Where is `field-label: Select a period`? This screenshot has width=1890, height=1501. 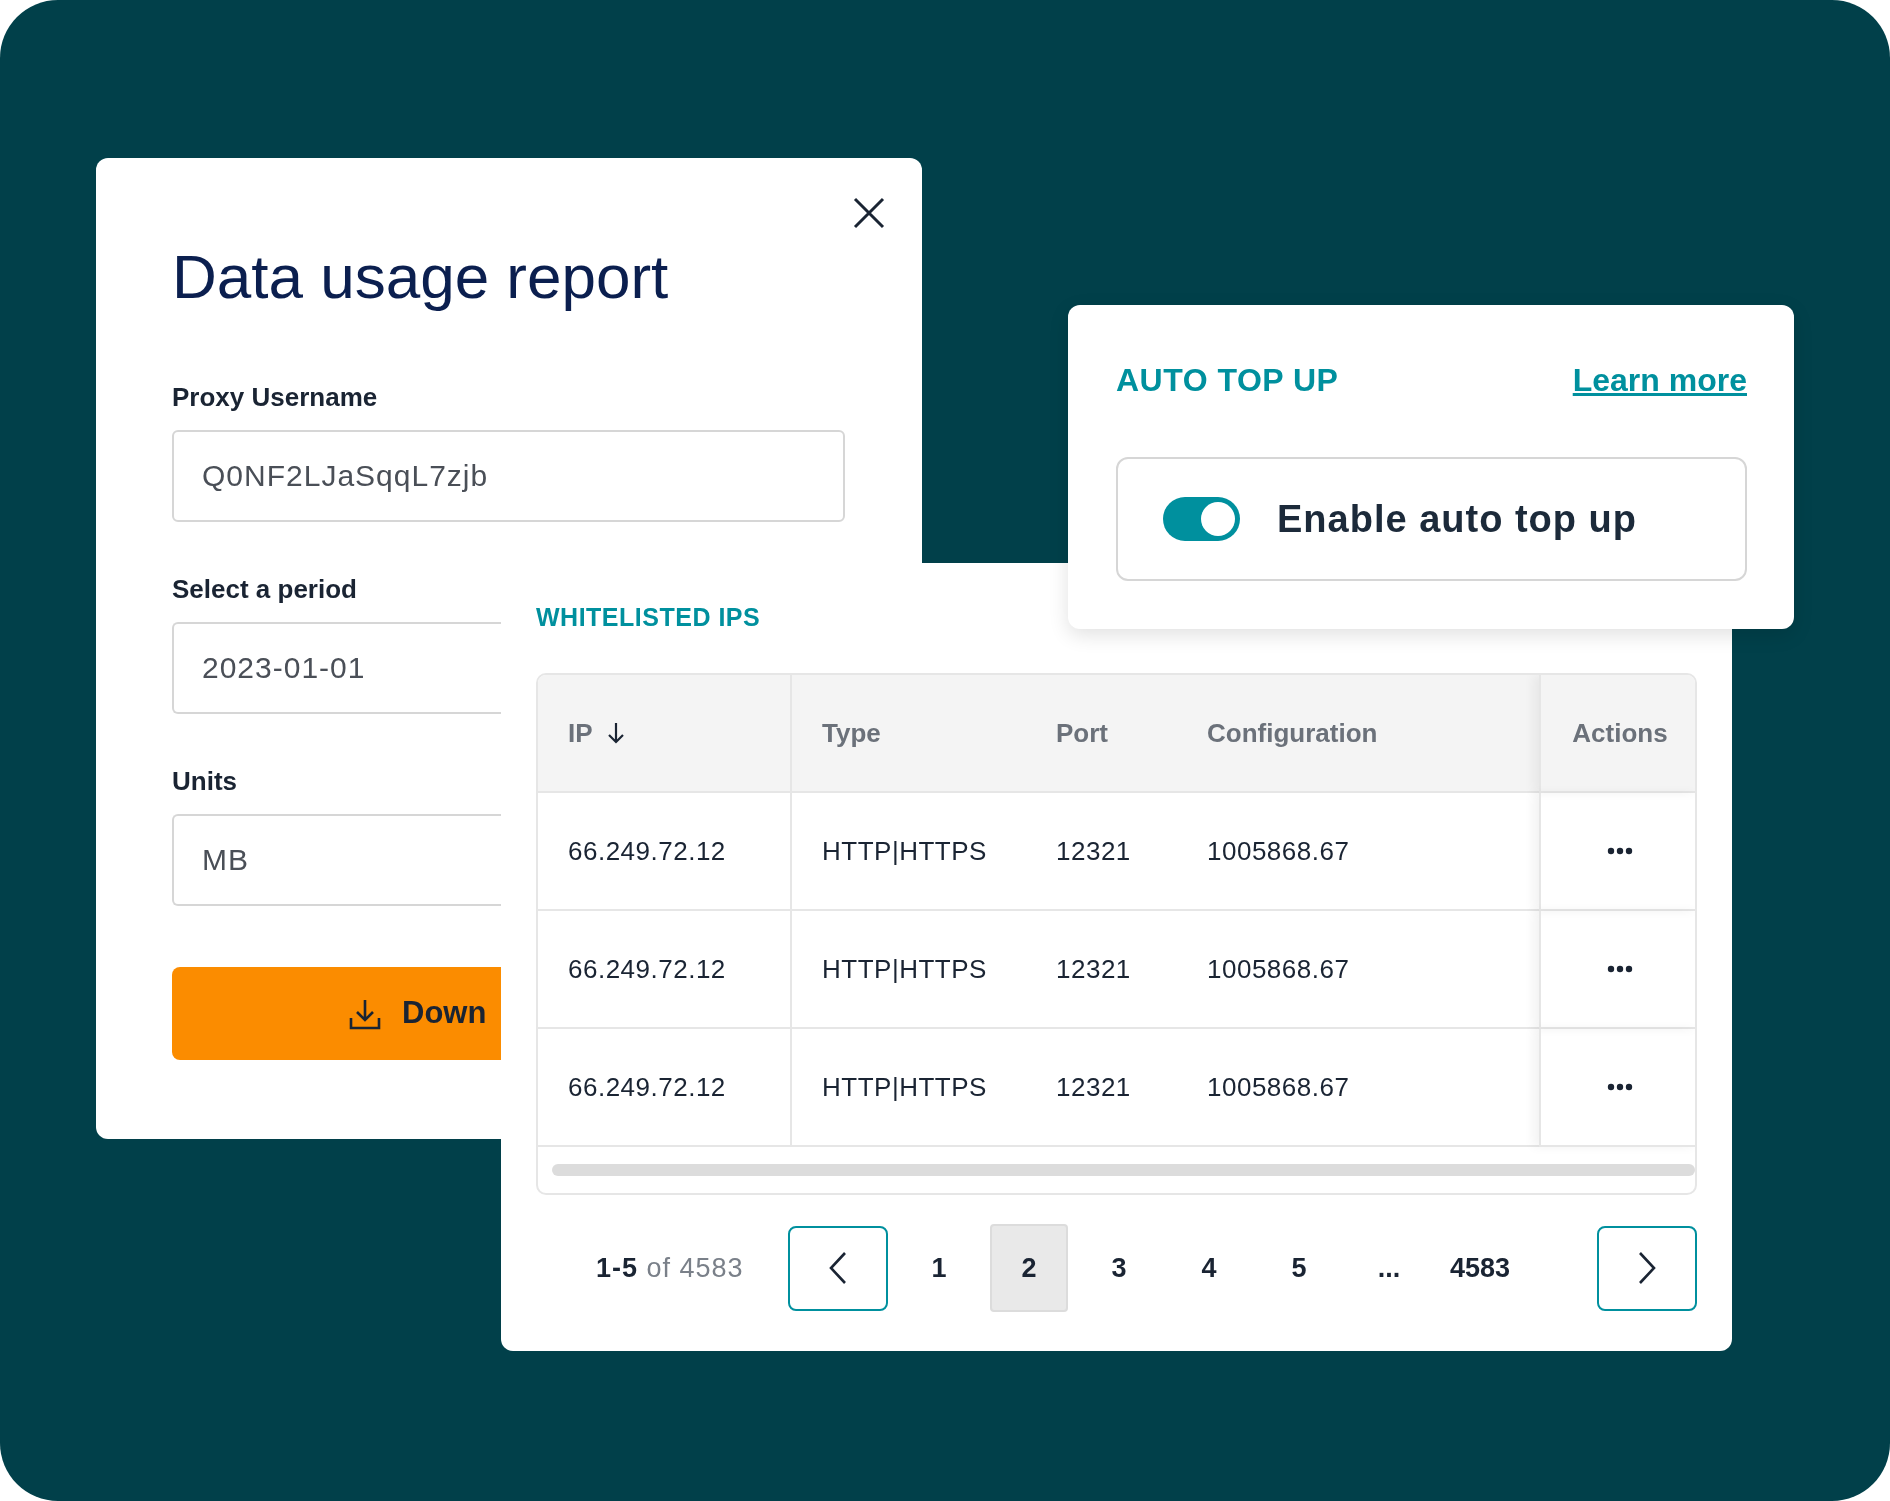 field-label: Select a period is located at coordinates (265, 589).